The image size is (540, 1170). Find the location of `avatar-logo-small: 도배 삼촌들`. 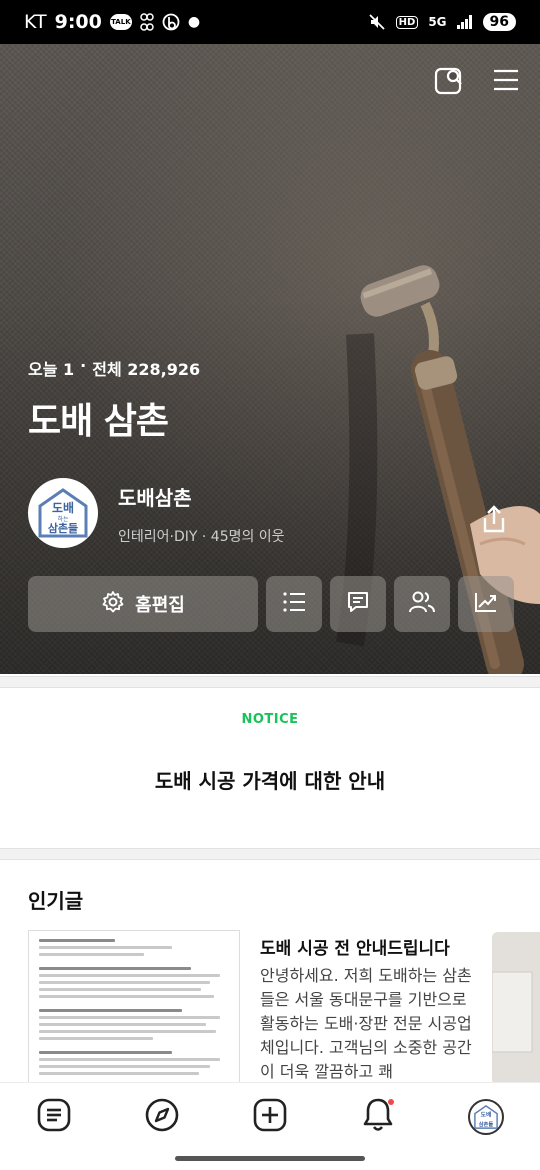

avatar-logo-small: 도배 삼촌들 is located at coordinates (486, 1117).